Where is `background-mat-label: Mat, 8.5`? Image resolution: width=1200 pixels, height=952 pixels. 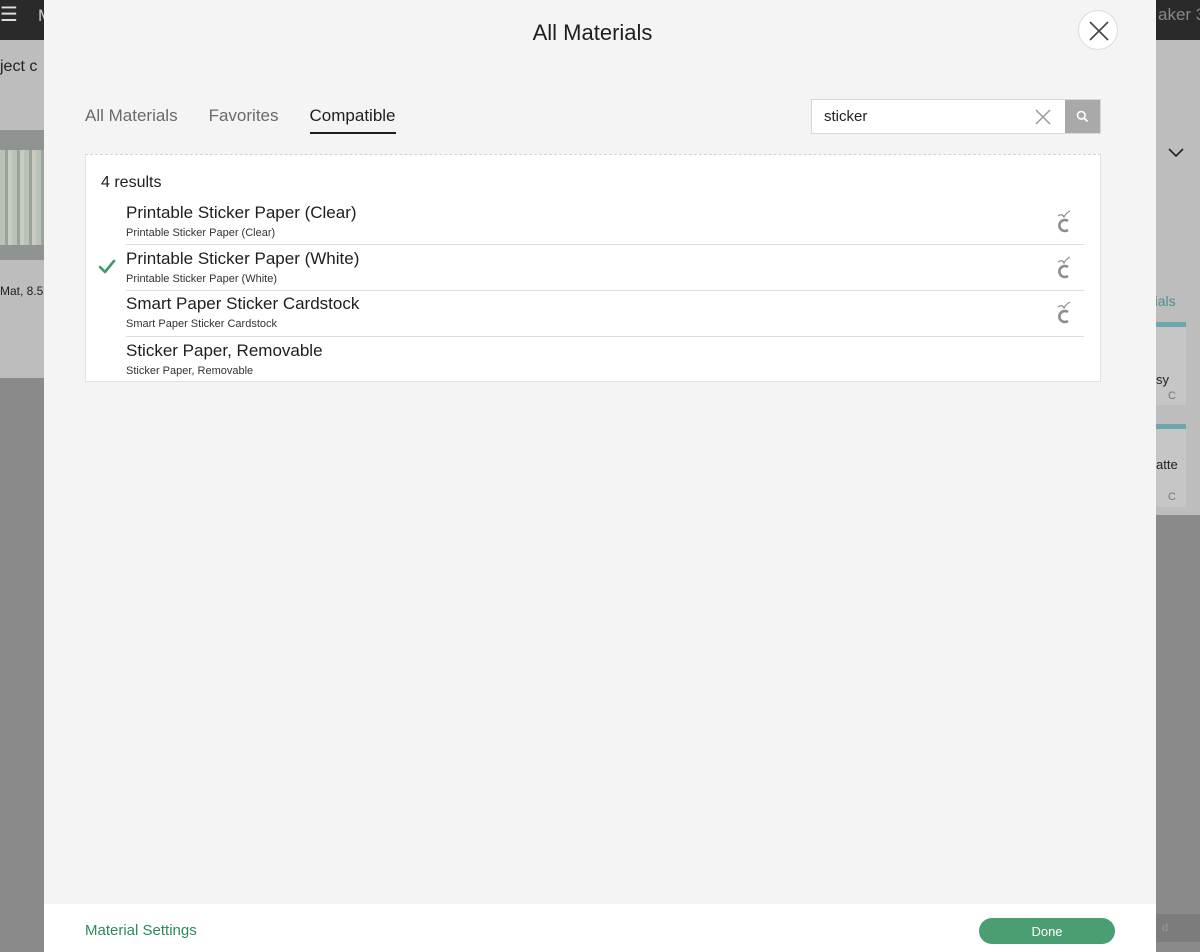 background-mat-label: Mat, 8.5 is located at coordinates (22, 291).